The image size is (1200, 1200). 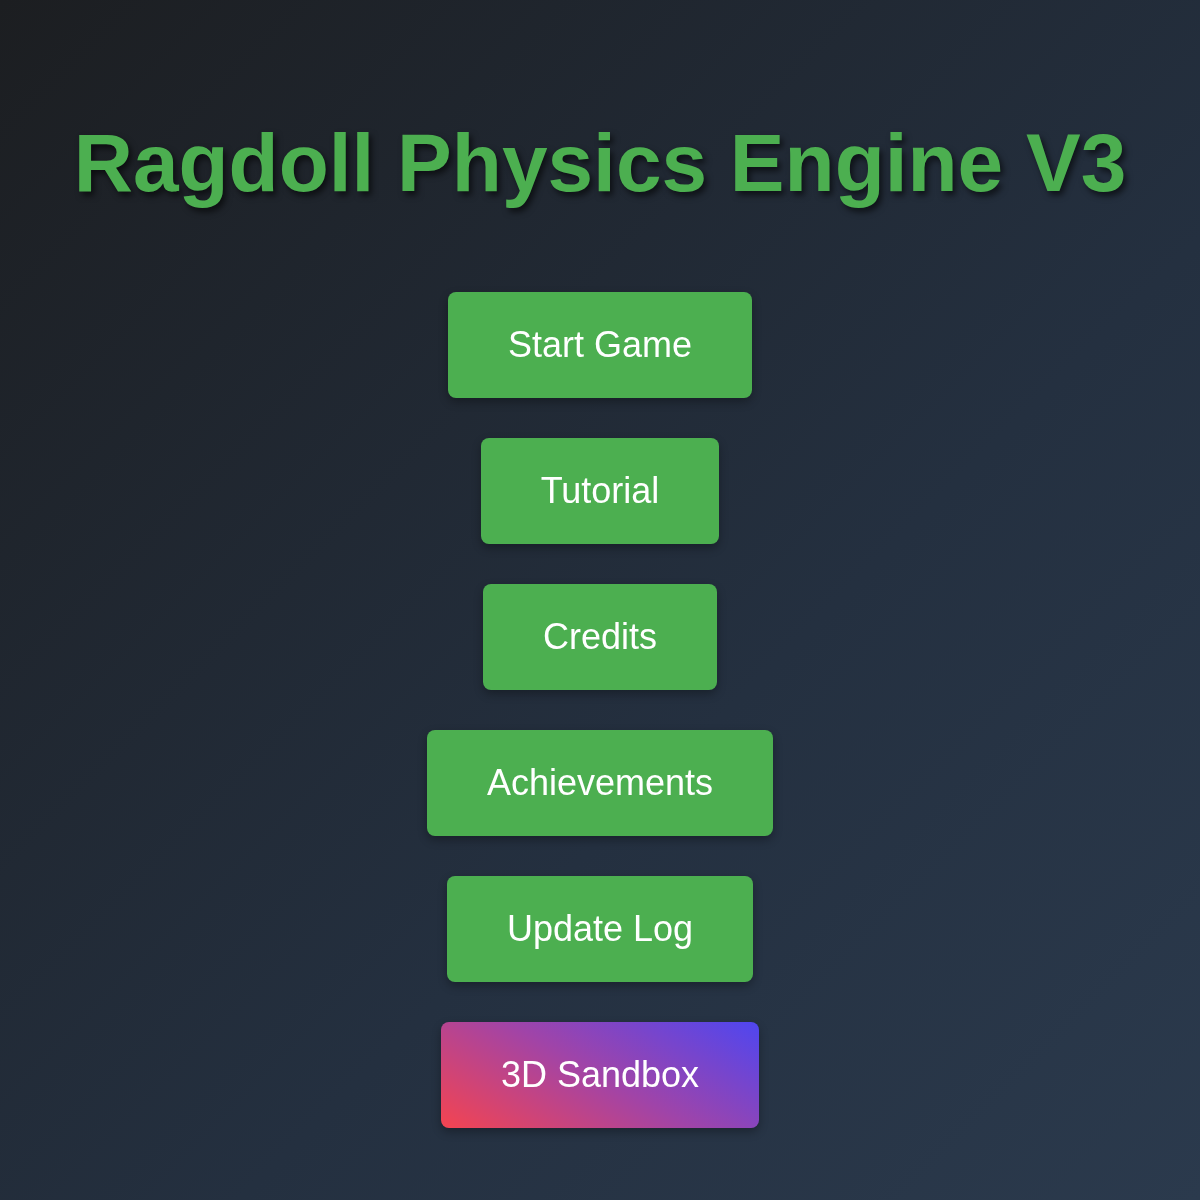 What do you see at coordinates (600, 345) in the screenshot?
I see `menu-button: Start Game` at bounding box center [600, 345].